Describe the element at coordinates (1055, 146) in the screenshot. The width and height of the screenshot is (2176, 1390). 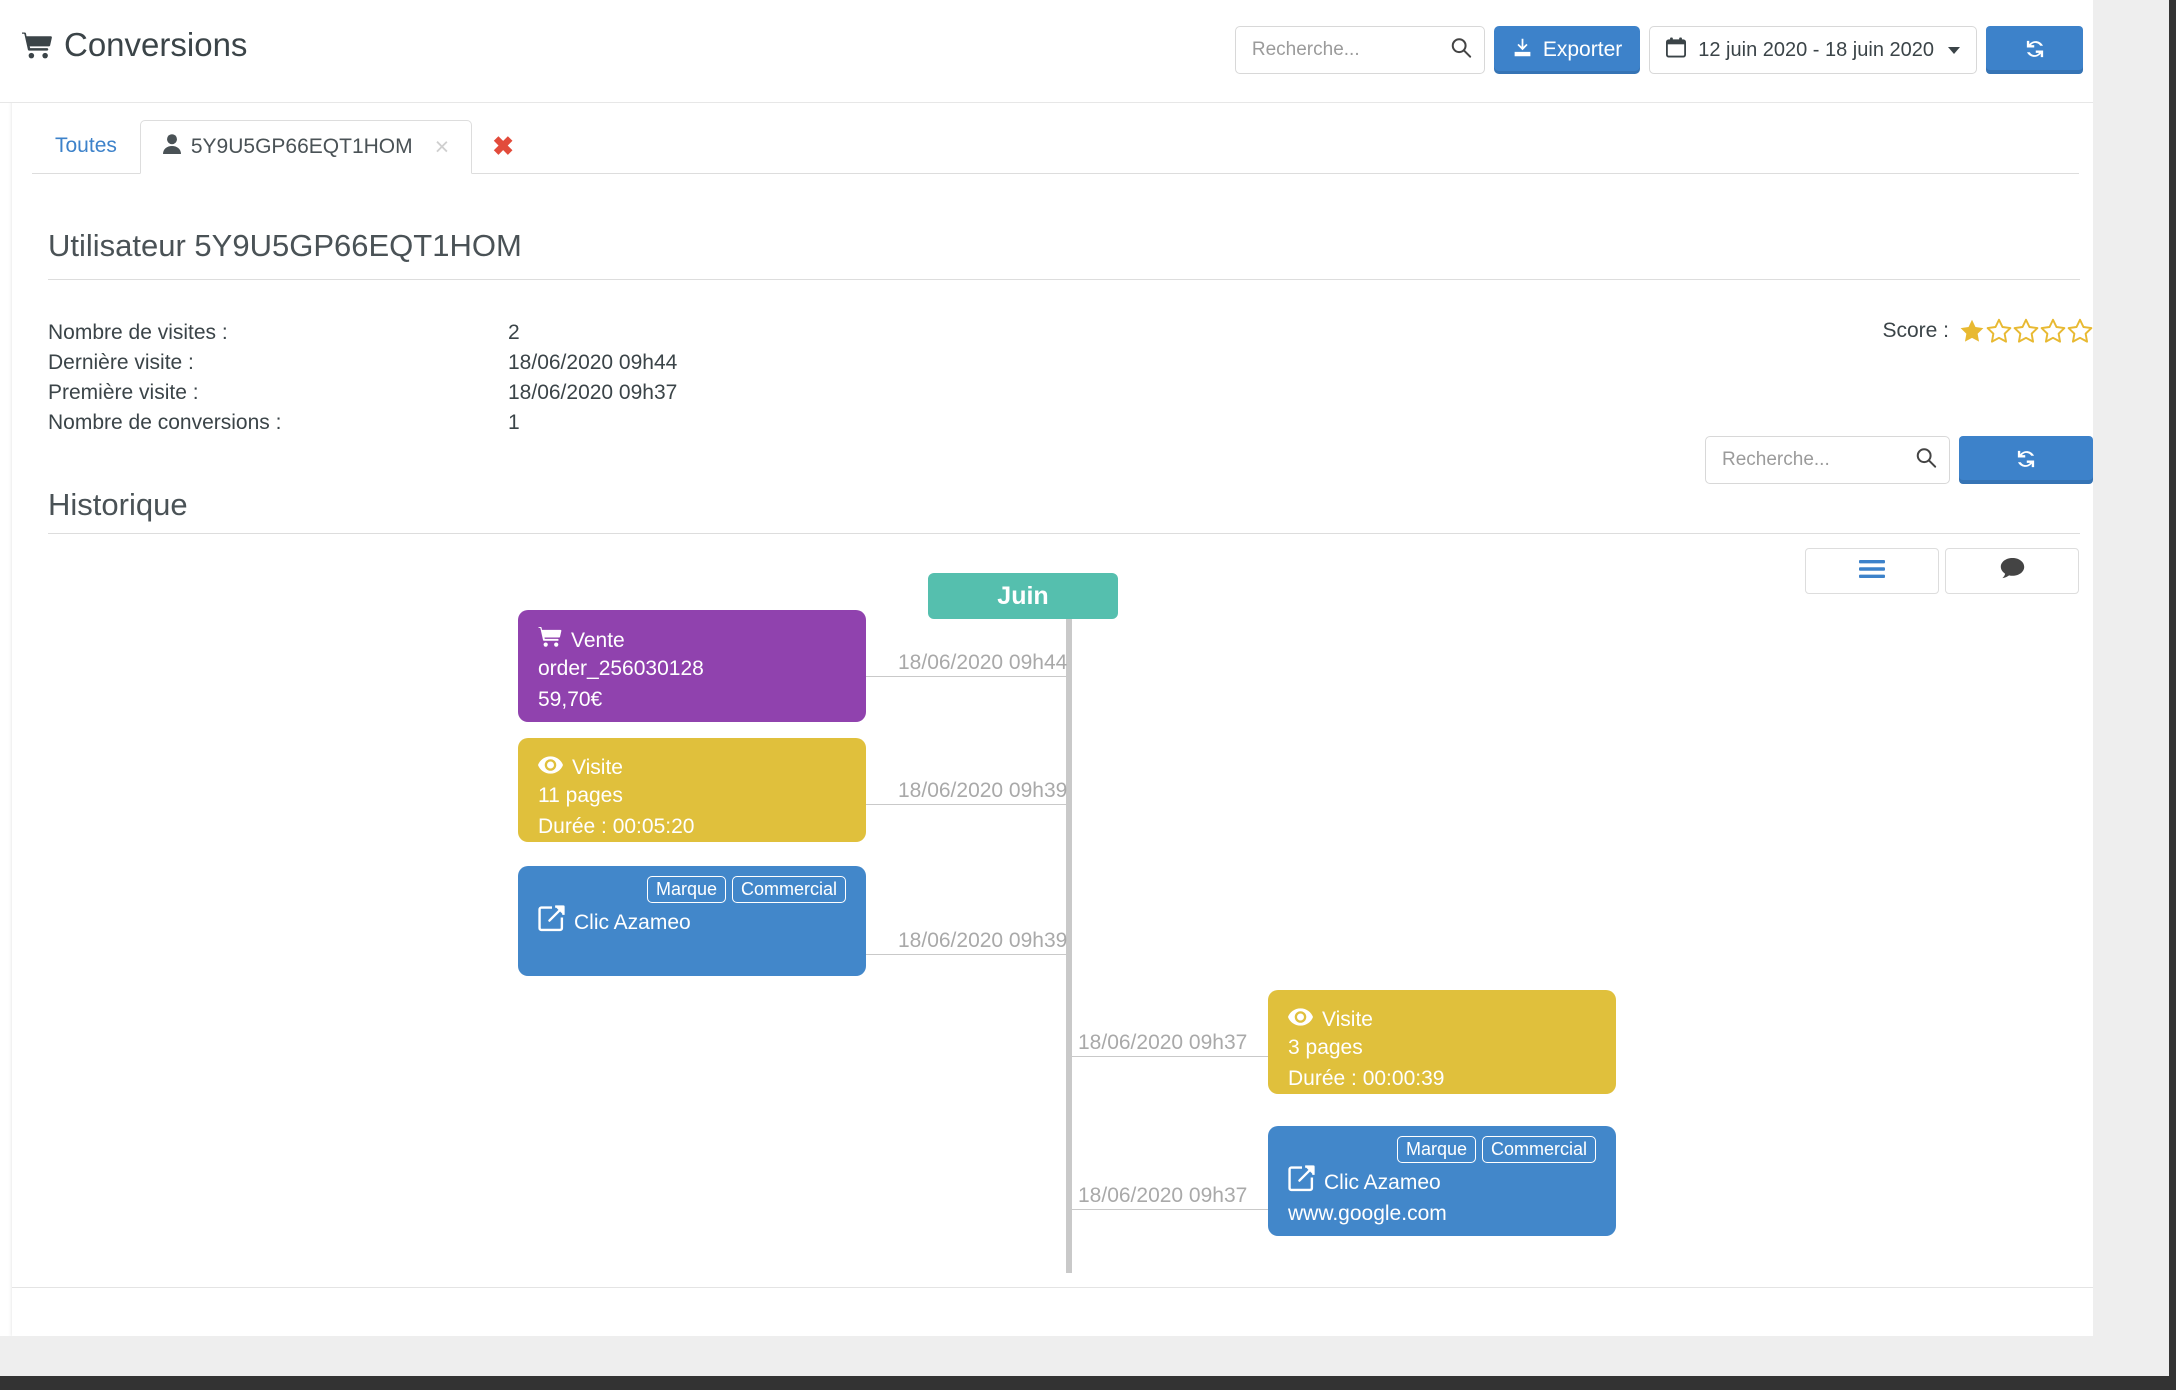
I see `tab-bar: Toutes 5Y9U5GP66EQT1HOM × ✖` at that location.